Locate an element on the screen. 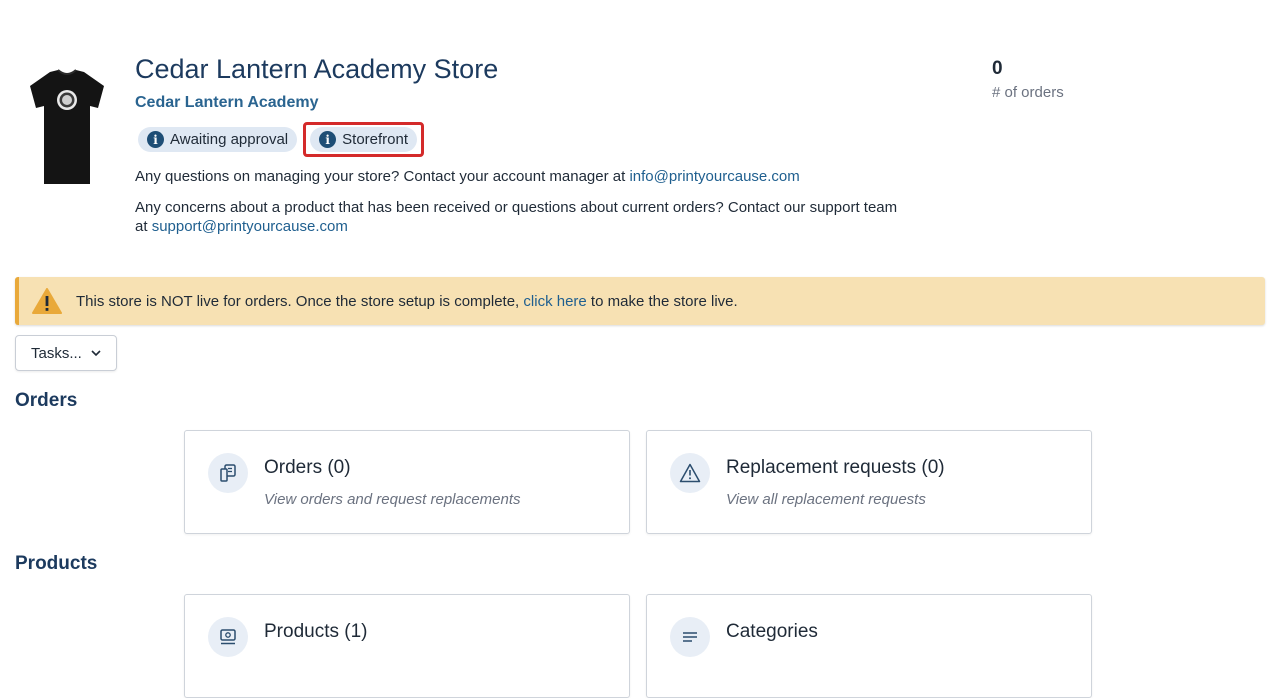  card-title: Replacement requests (0) is located at coordinates (835, 467).